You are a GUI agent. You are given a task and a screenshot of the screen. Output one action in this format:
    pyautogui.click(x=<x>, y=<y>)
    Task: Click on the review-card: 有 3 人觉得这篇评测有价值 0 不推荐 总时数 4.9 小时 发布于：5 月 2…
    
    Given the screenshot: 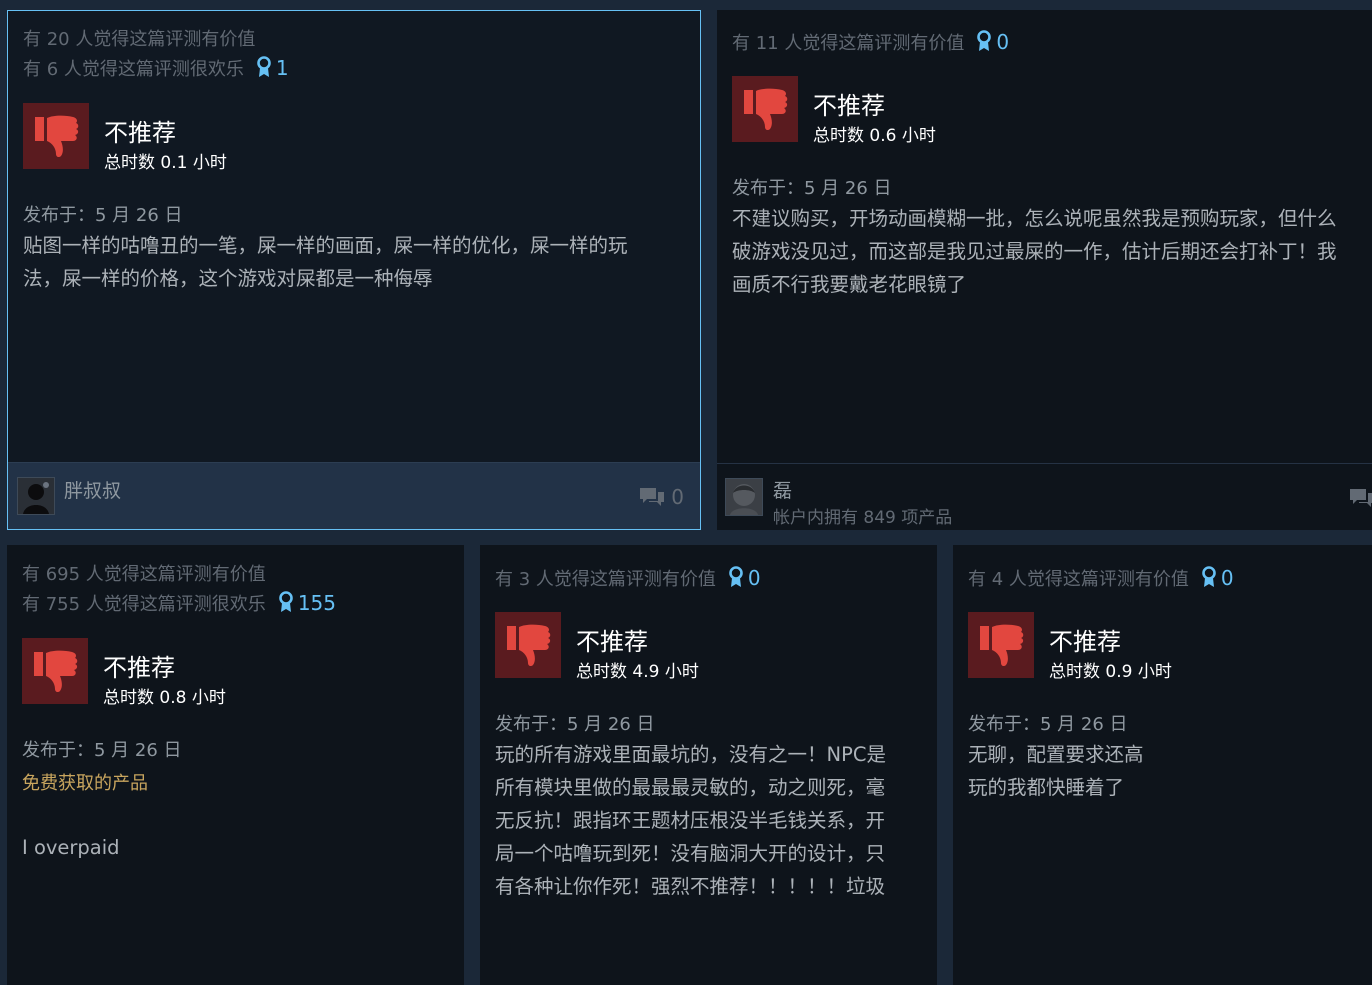 What is the action you would take?
    pyautogui.click(x=708, y=765)
    